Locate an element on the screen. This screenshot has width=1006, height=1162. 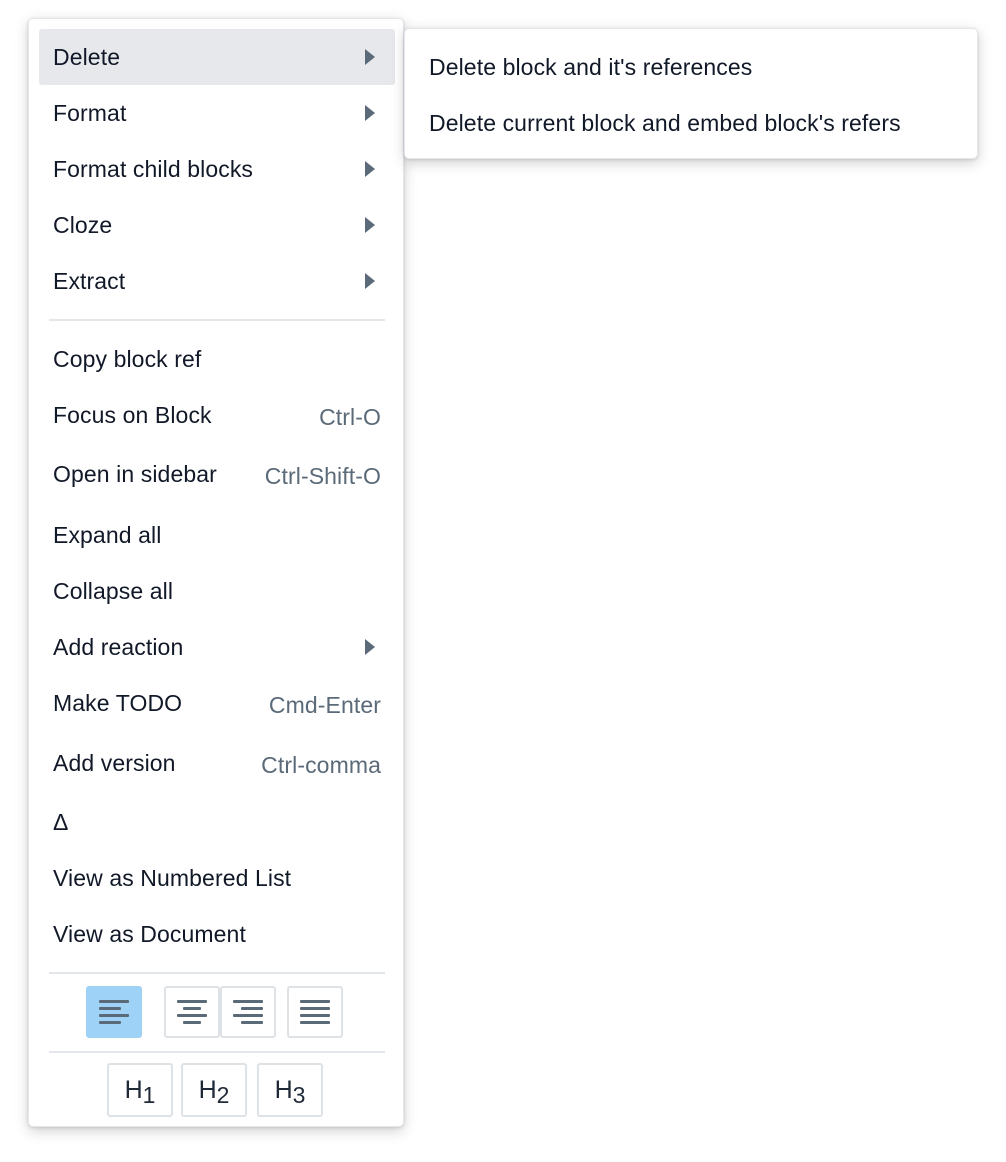
menu-item-view-as-document: View as Document is located at coordinates (217, 934).